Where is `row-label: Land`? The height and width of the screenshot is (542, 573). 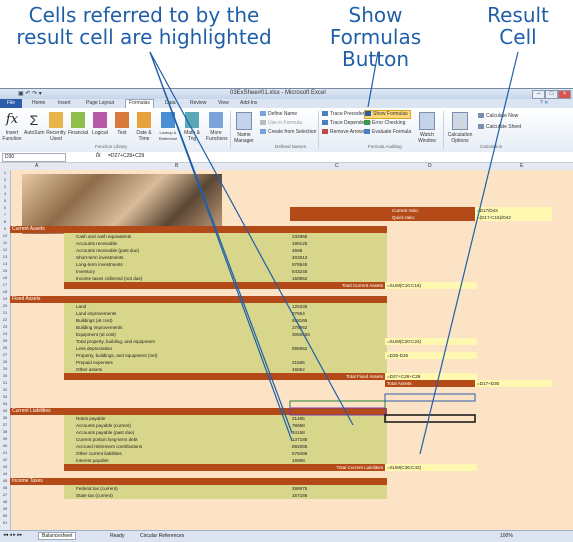 row-label: Land is located at coordinates (183, 306).